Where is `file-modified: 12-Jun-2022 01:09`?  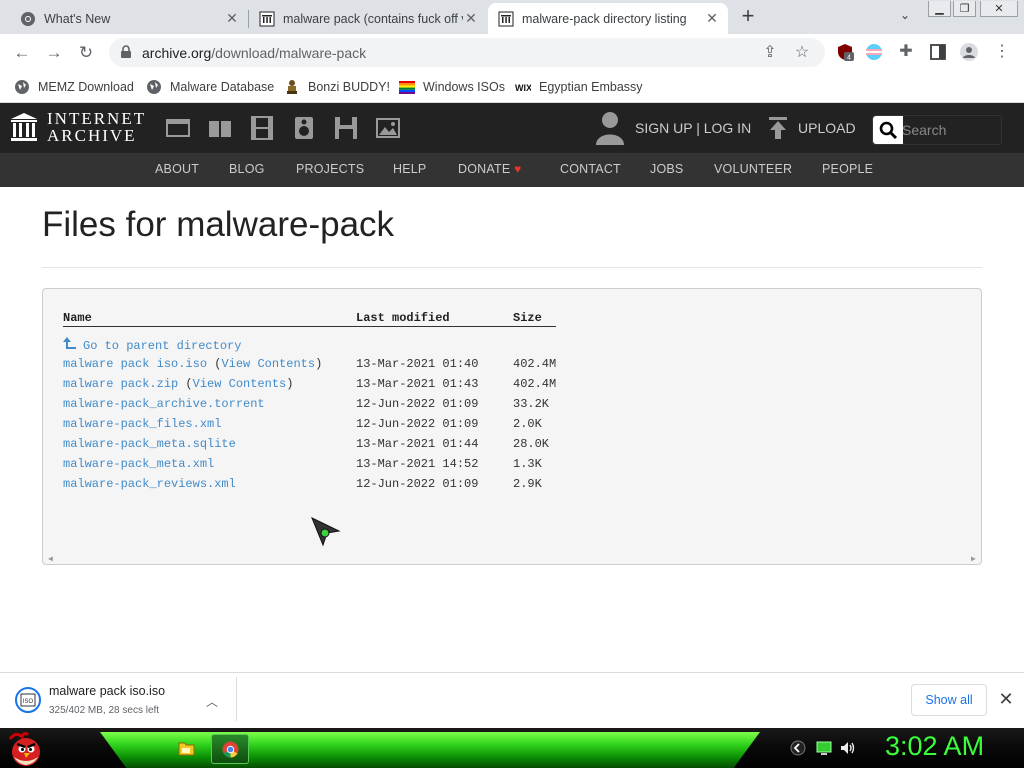 file-modified: 12-Jun-2022 01:09 is located at coordinates (417, 404).